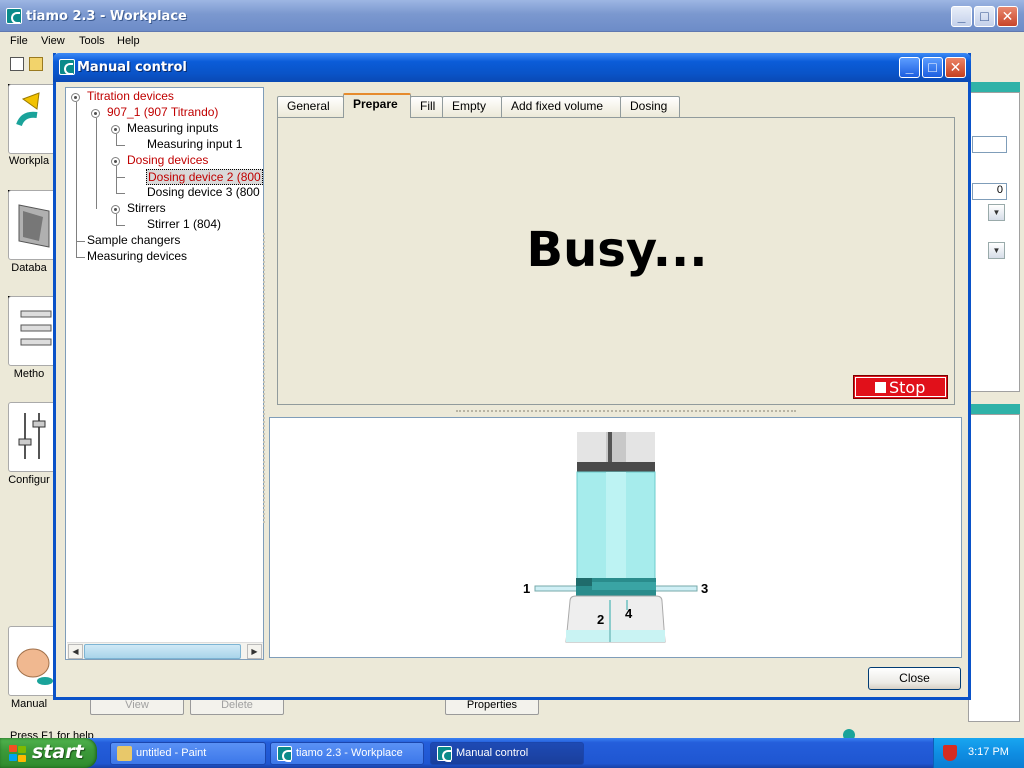 This screenshot has width=1024, height=768. What do you see at coordinates (472, 106) in the screenshot?
I see `tab-empty: Empty` at bounding box center [472, 106].